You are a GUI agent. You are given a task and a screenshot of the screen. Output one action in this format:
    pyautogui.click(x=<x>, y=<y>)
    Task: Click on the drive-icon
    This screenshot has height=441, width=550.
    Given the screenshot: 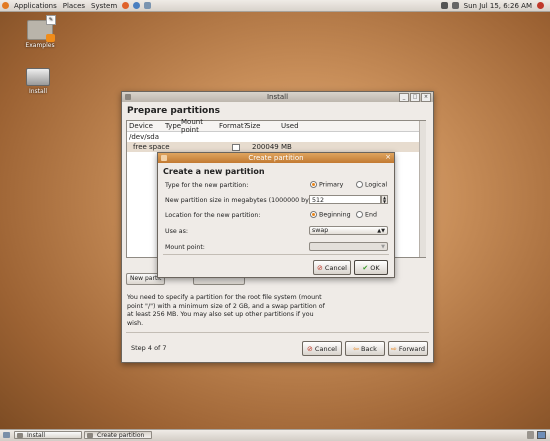 What is the action you would take?
    pyautogui.click(x=38, y=77)
    